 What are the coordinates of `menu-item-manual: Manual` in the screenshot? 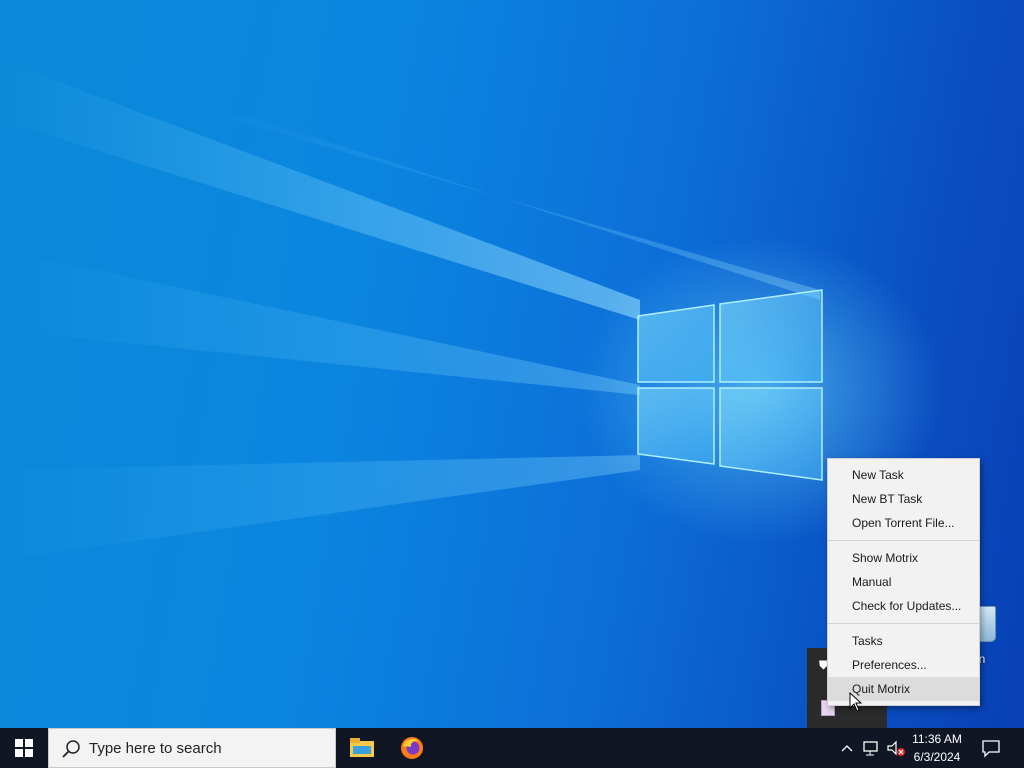 It's located at (903, 582).